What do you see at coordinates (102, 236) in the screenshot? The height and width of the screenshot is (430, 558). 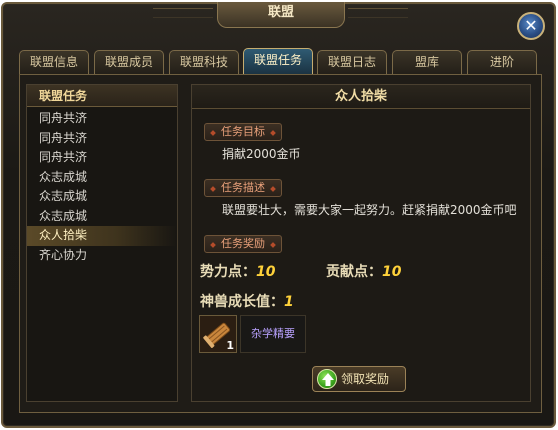 I see `quest-item-selected: 众人拾柴` at bounding box center [102, 236].